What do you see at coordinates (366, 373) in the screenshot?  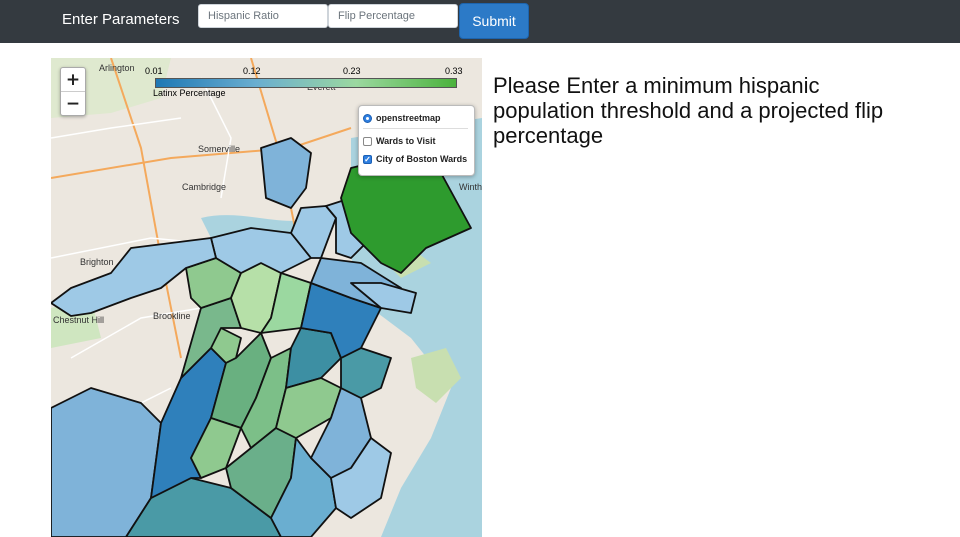 I see `ward-uphams-corner` at bounding box center [366, 373].